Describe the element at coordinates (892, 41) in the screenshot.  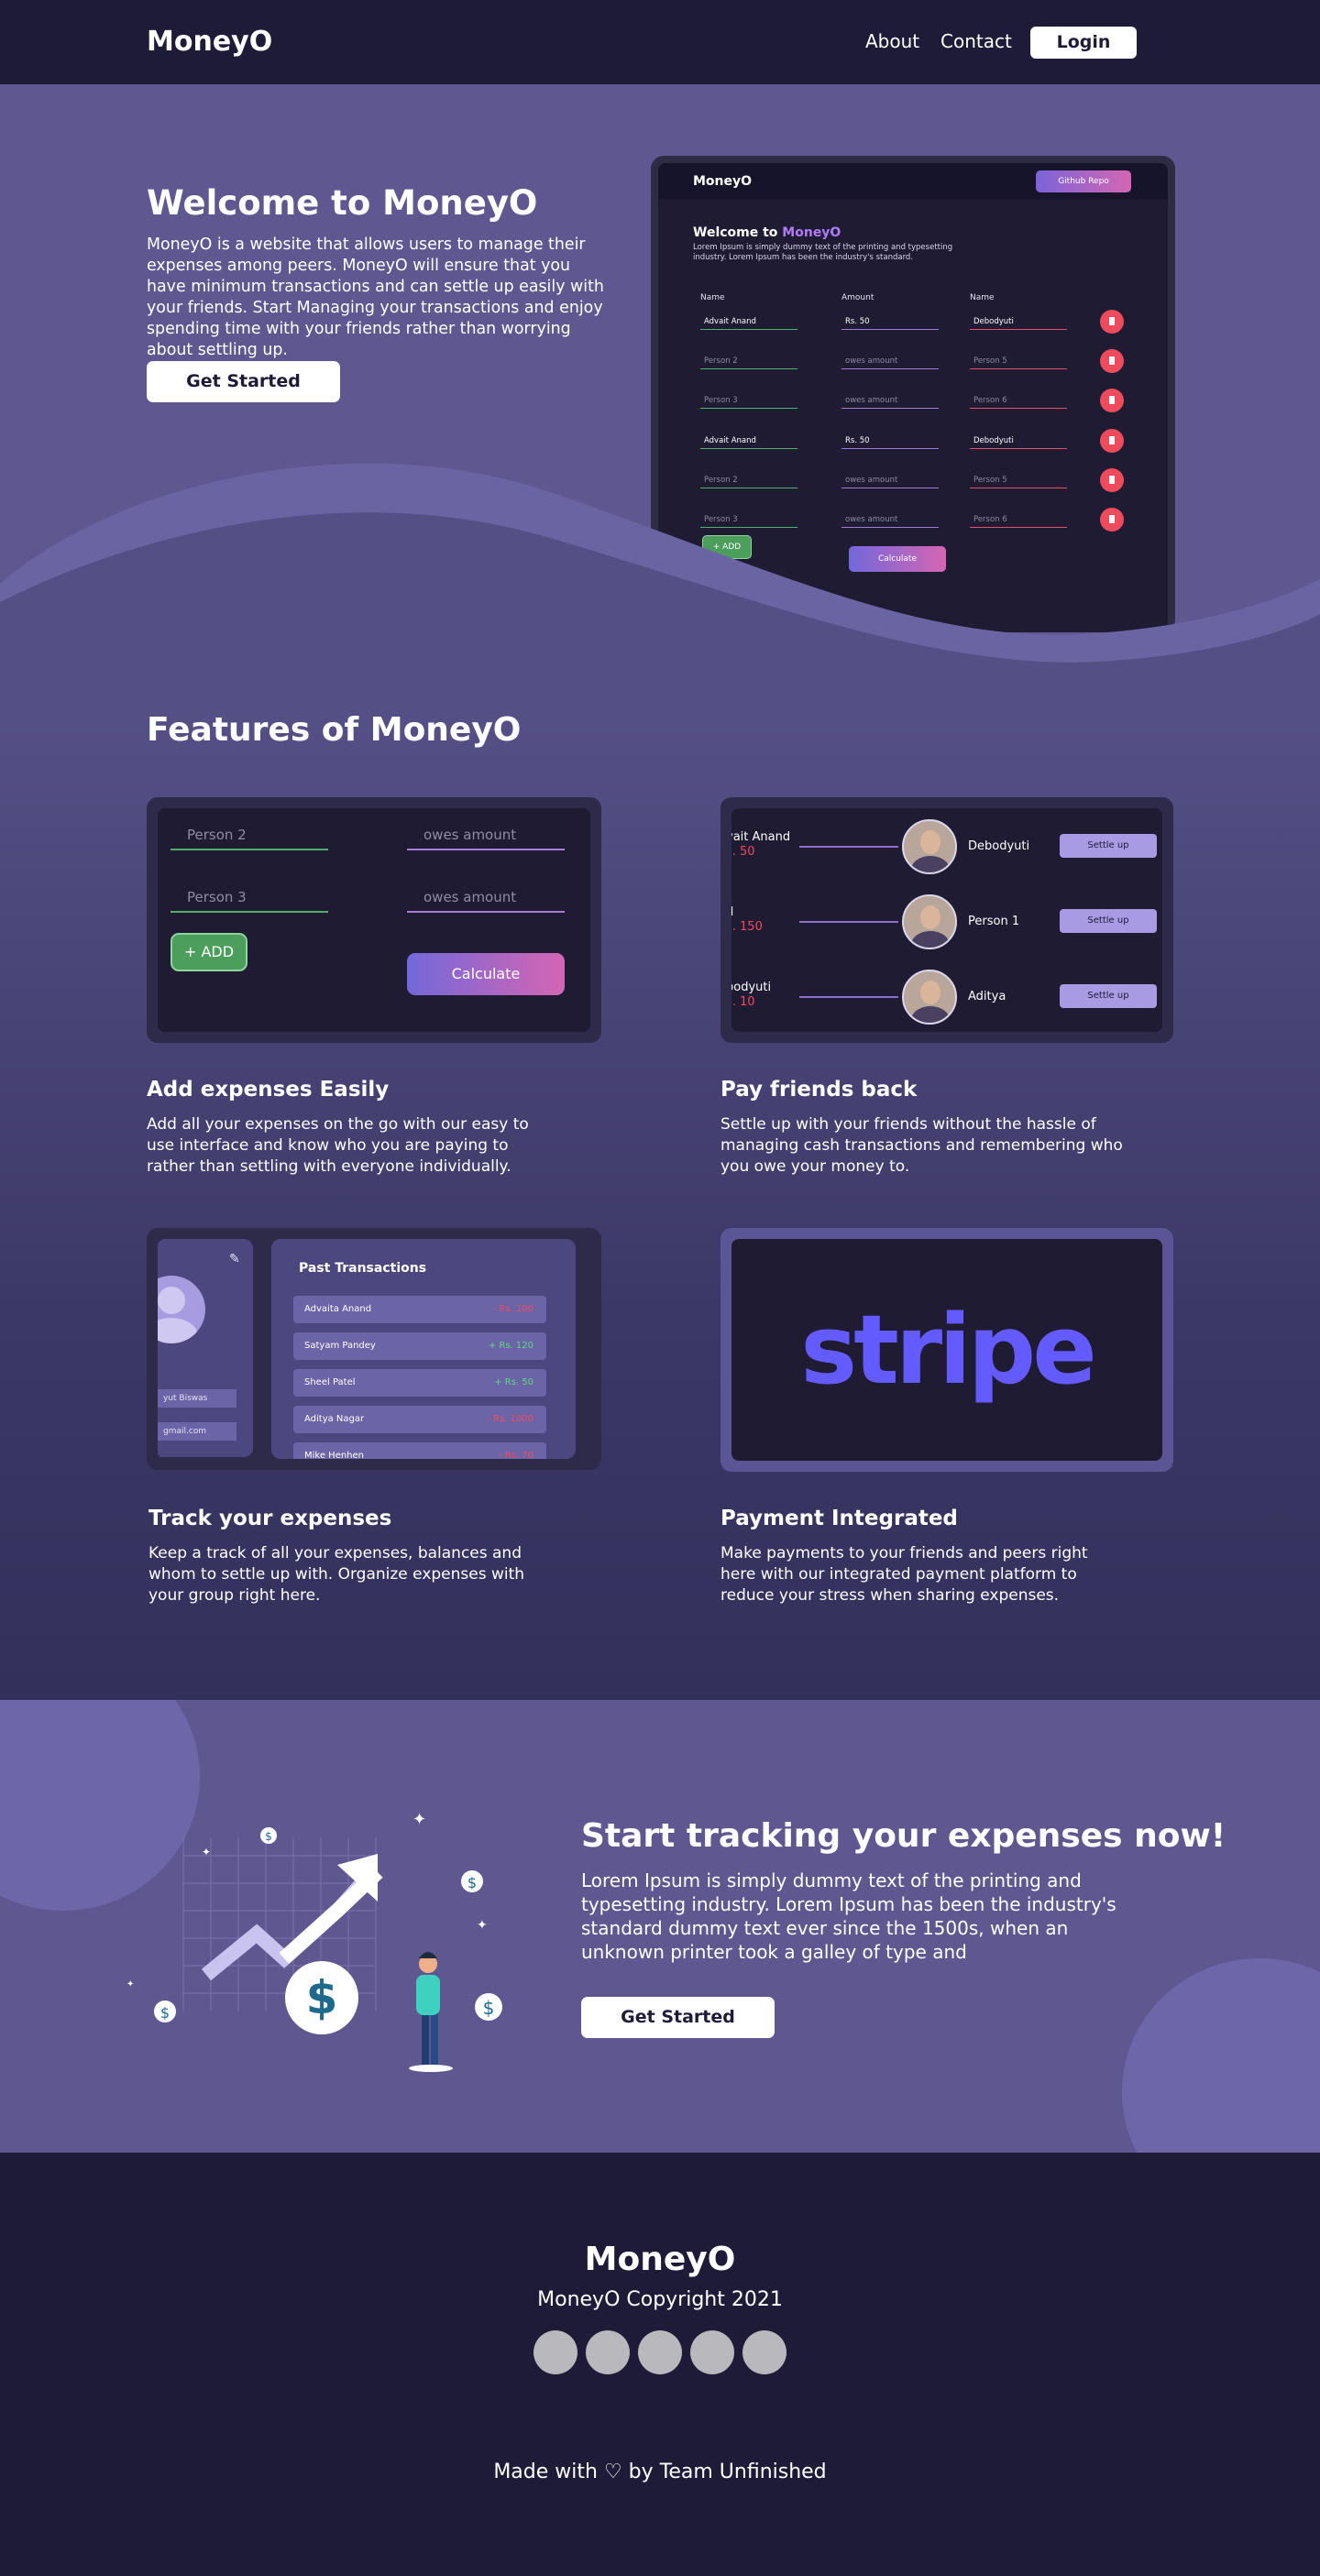
I see `nav-link-about: About` at that location.